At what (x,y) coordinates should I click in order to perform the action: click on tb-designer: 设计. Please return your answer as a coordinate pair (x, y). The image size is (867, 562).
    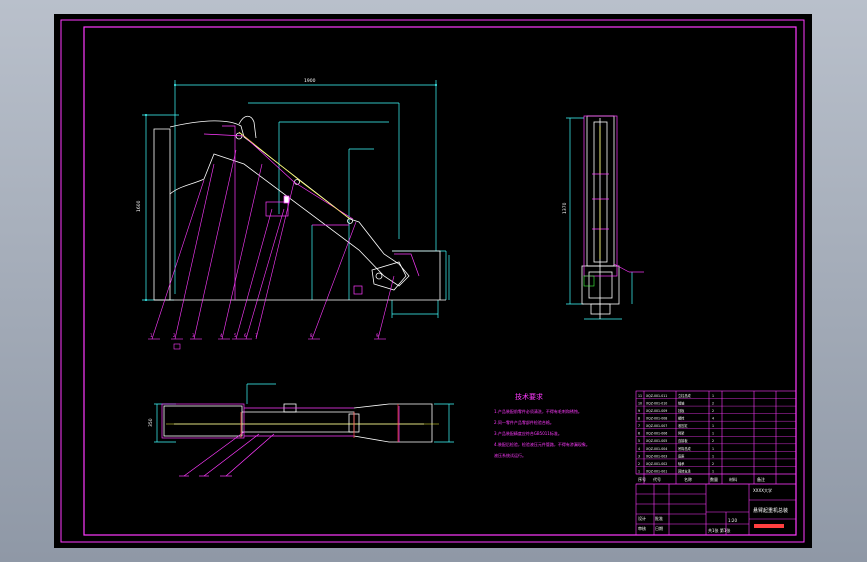
    Looking at the image, I should click on (642, 518).